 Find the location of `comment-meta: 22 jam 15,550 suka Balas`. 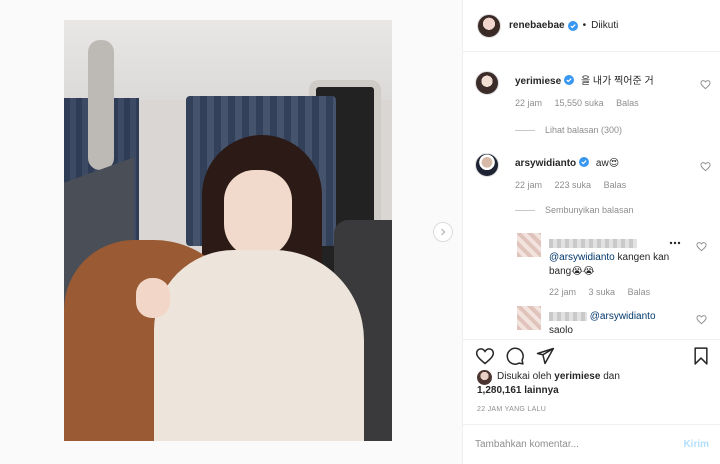

comment-meta: 22 jam 15,550 suka Balas is located at coordinates (582, 103).